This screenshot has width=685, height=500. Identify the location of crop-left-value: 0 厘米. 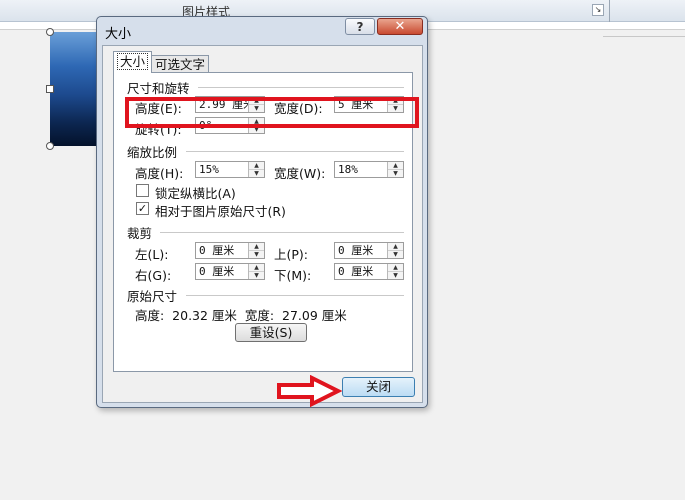
(217, 250).